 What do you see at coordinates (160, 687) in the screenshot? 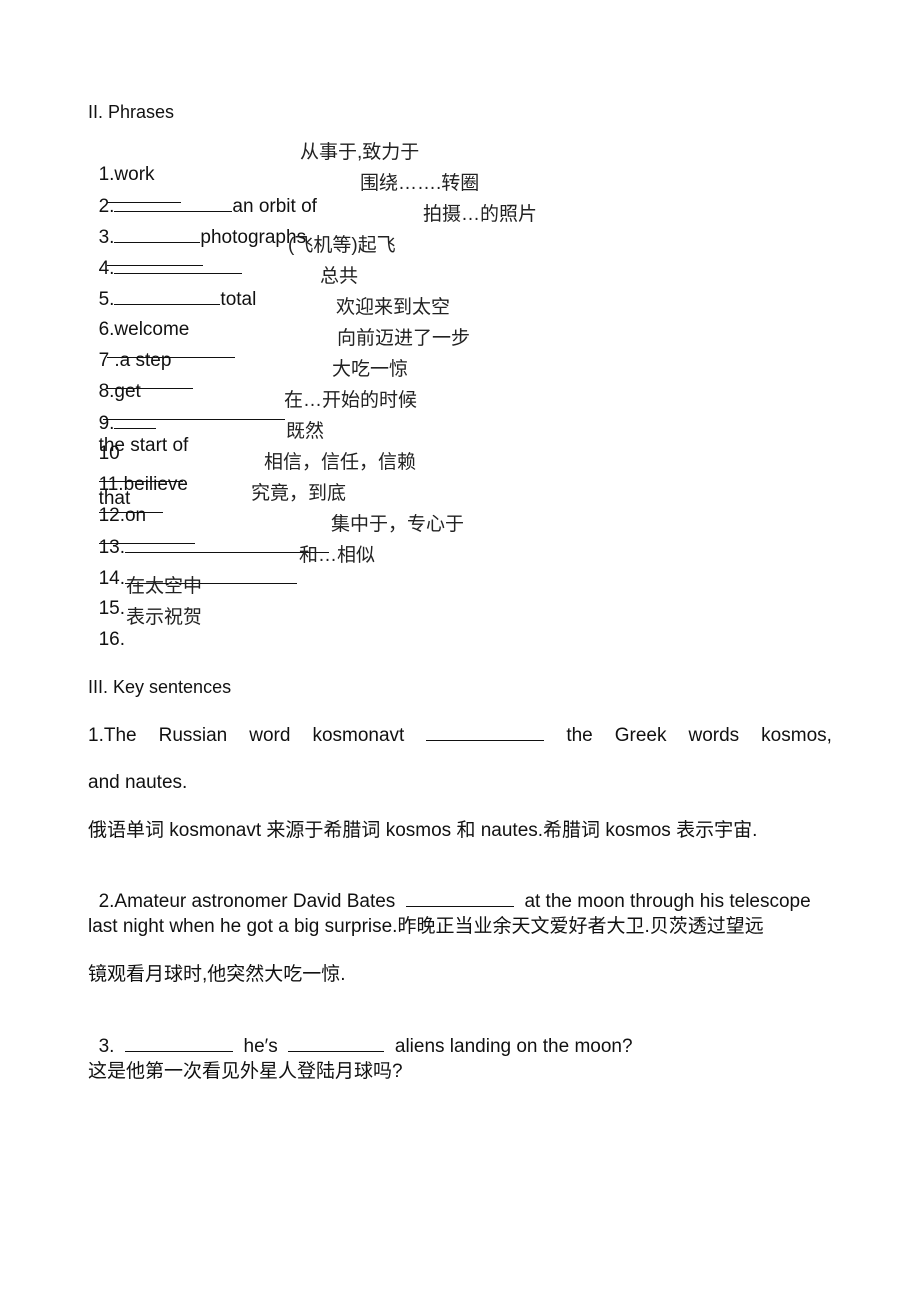
I see `section-heading-key-sentences: III. Key sentences` at bounding box center [160, 687].